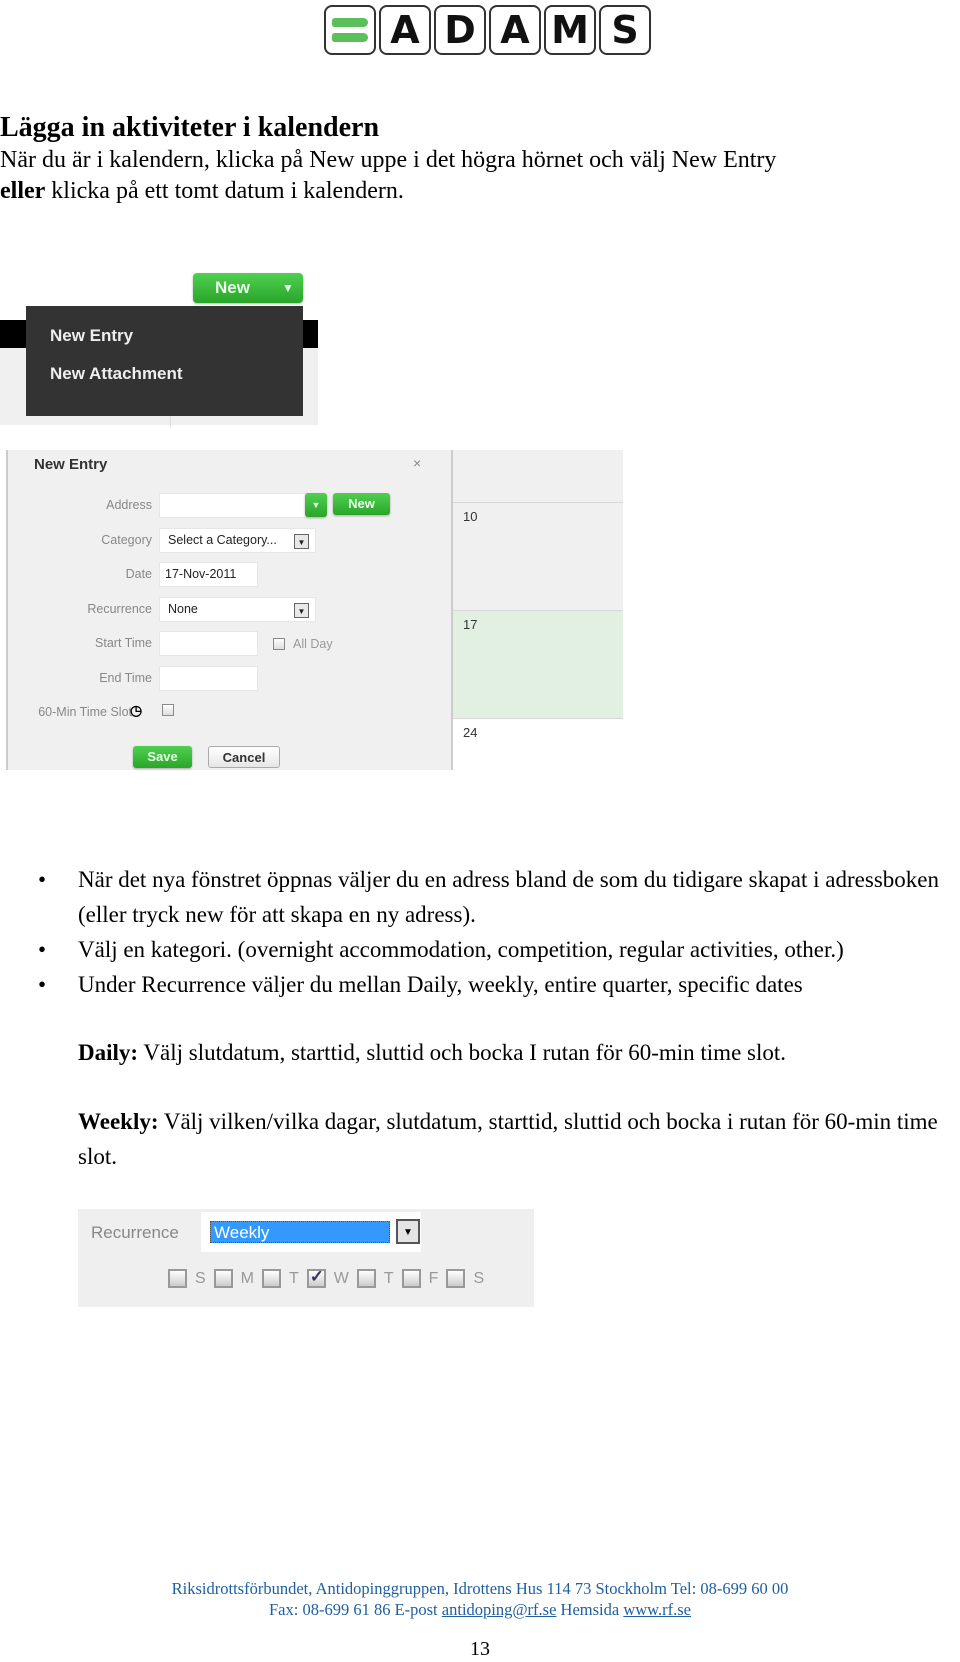 The width and height of the screenshot is (960, 1662). What do you see at coordinates (417, 463) in the screenshot?
I see `close-icon: ×` at bounding box center [417, 463].